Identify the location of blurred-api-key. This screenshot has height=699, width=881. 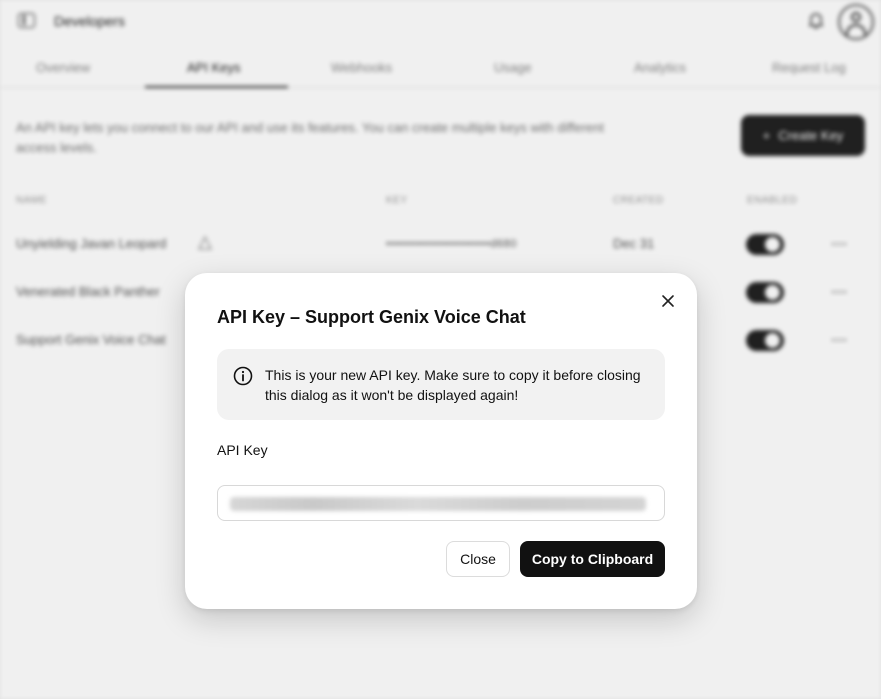
(438, 504).